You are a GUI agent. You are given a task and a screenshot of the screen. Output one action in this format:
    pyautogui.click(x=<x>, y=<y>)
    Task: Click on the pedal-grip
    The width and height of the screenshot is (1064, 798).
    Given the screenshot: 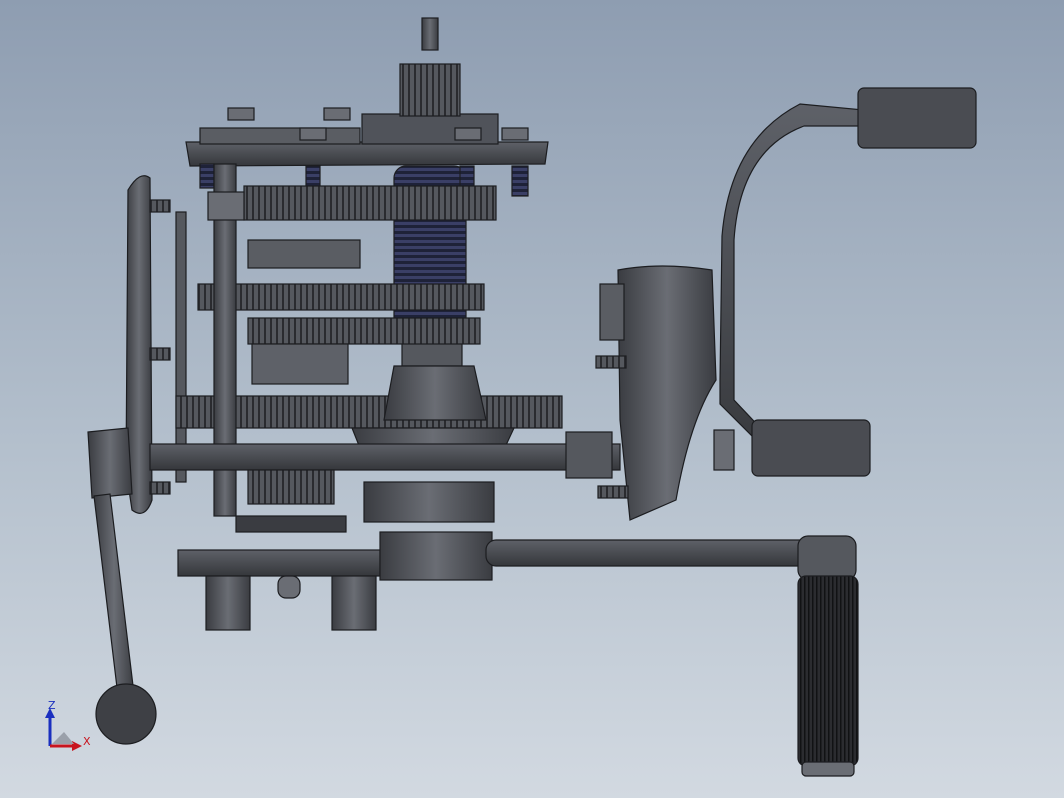 What is the action you would take?
    pyautogui.click(x=828, y=671)
    